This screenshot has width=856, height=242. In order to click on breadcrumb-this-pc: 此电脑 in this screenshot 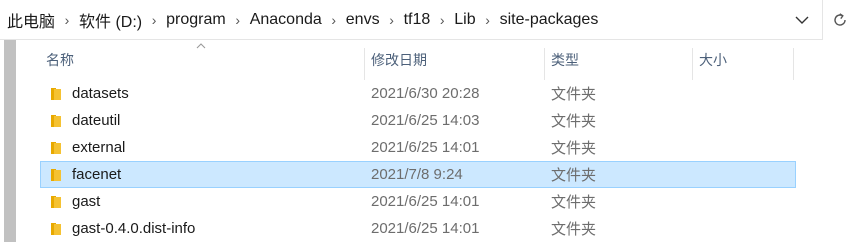, I will do `click(31, 20)`.